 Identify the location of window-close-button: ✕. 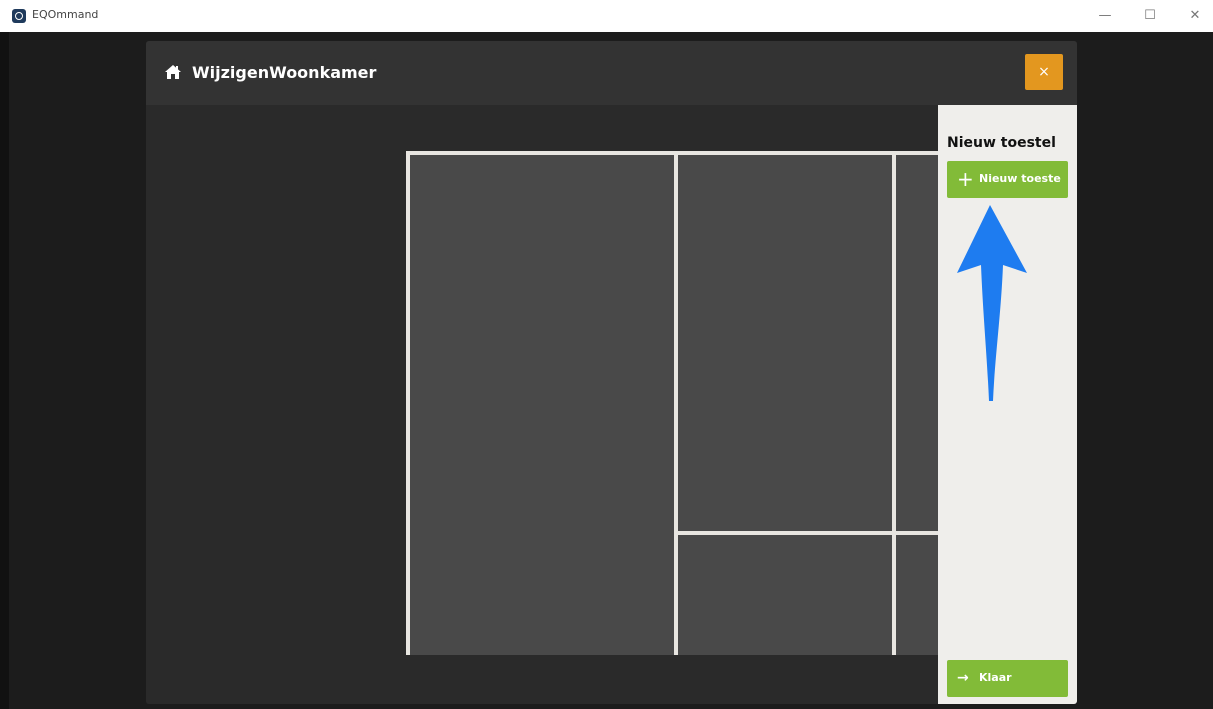
(1195, 16).